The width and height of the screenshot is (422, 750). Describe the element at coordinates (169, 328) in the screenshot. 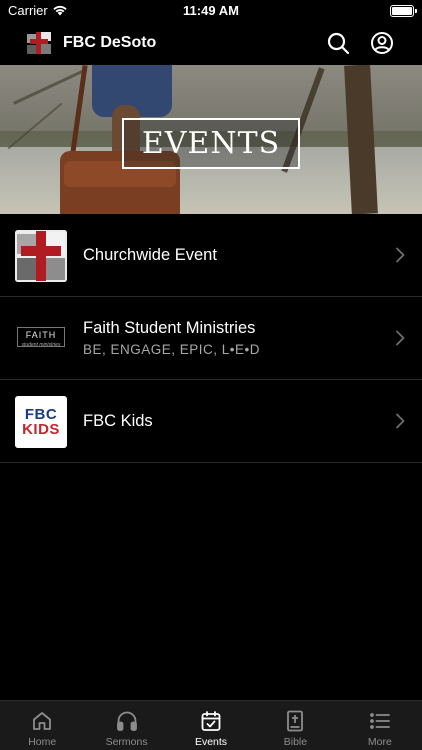

I see `event-row-title: Faith Student Ministries` at that location.